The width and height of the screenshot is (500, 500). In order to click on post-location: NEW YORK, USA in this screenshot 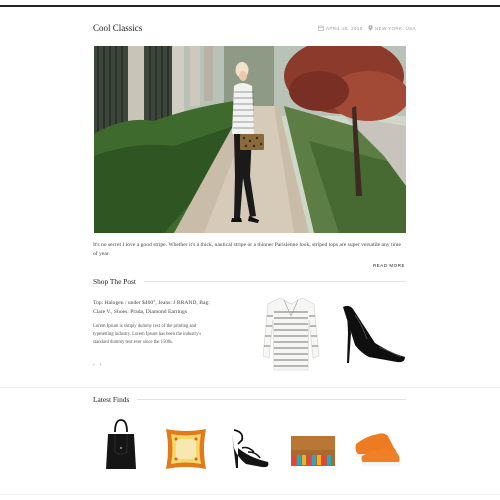, I will do `click(392, 28)`.